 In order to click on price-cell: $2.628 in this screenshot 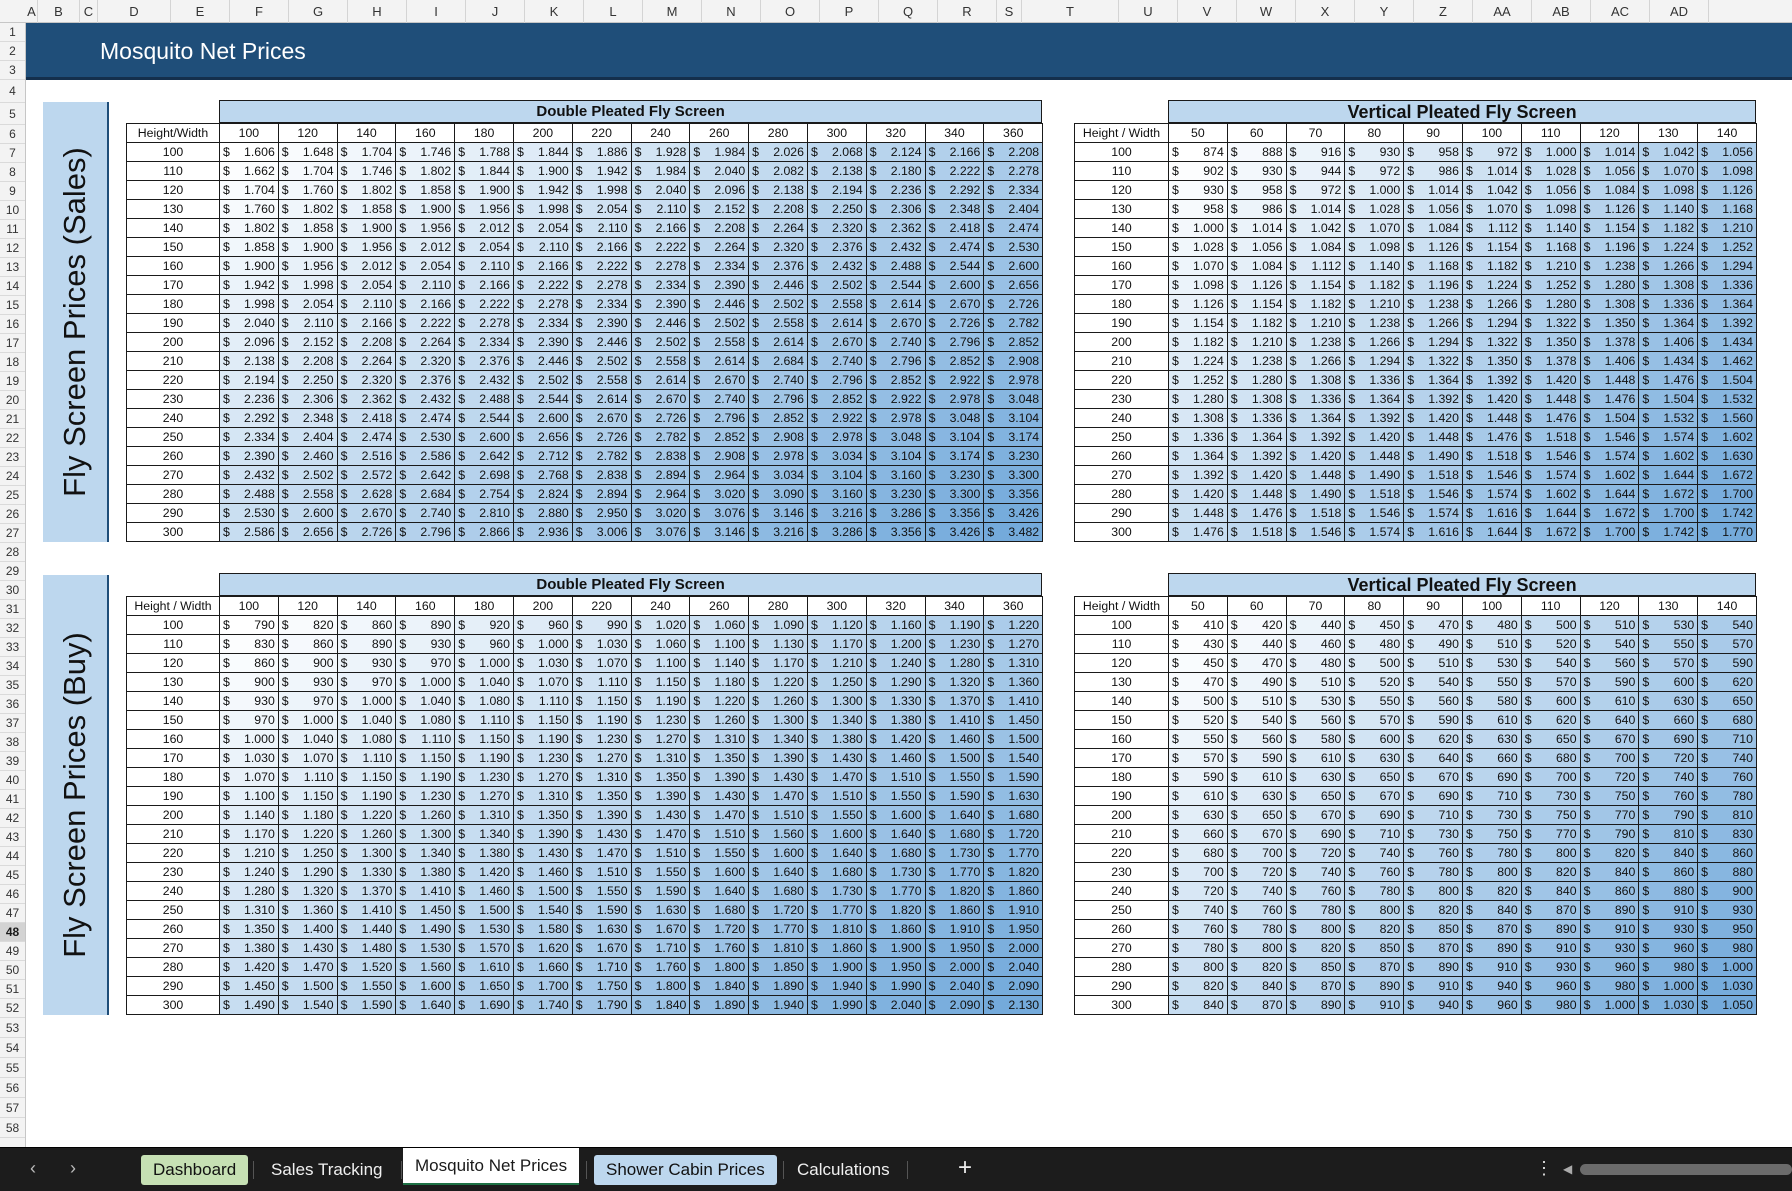, I will do `click(366, 494)`.